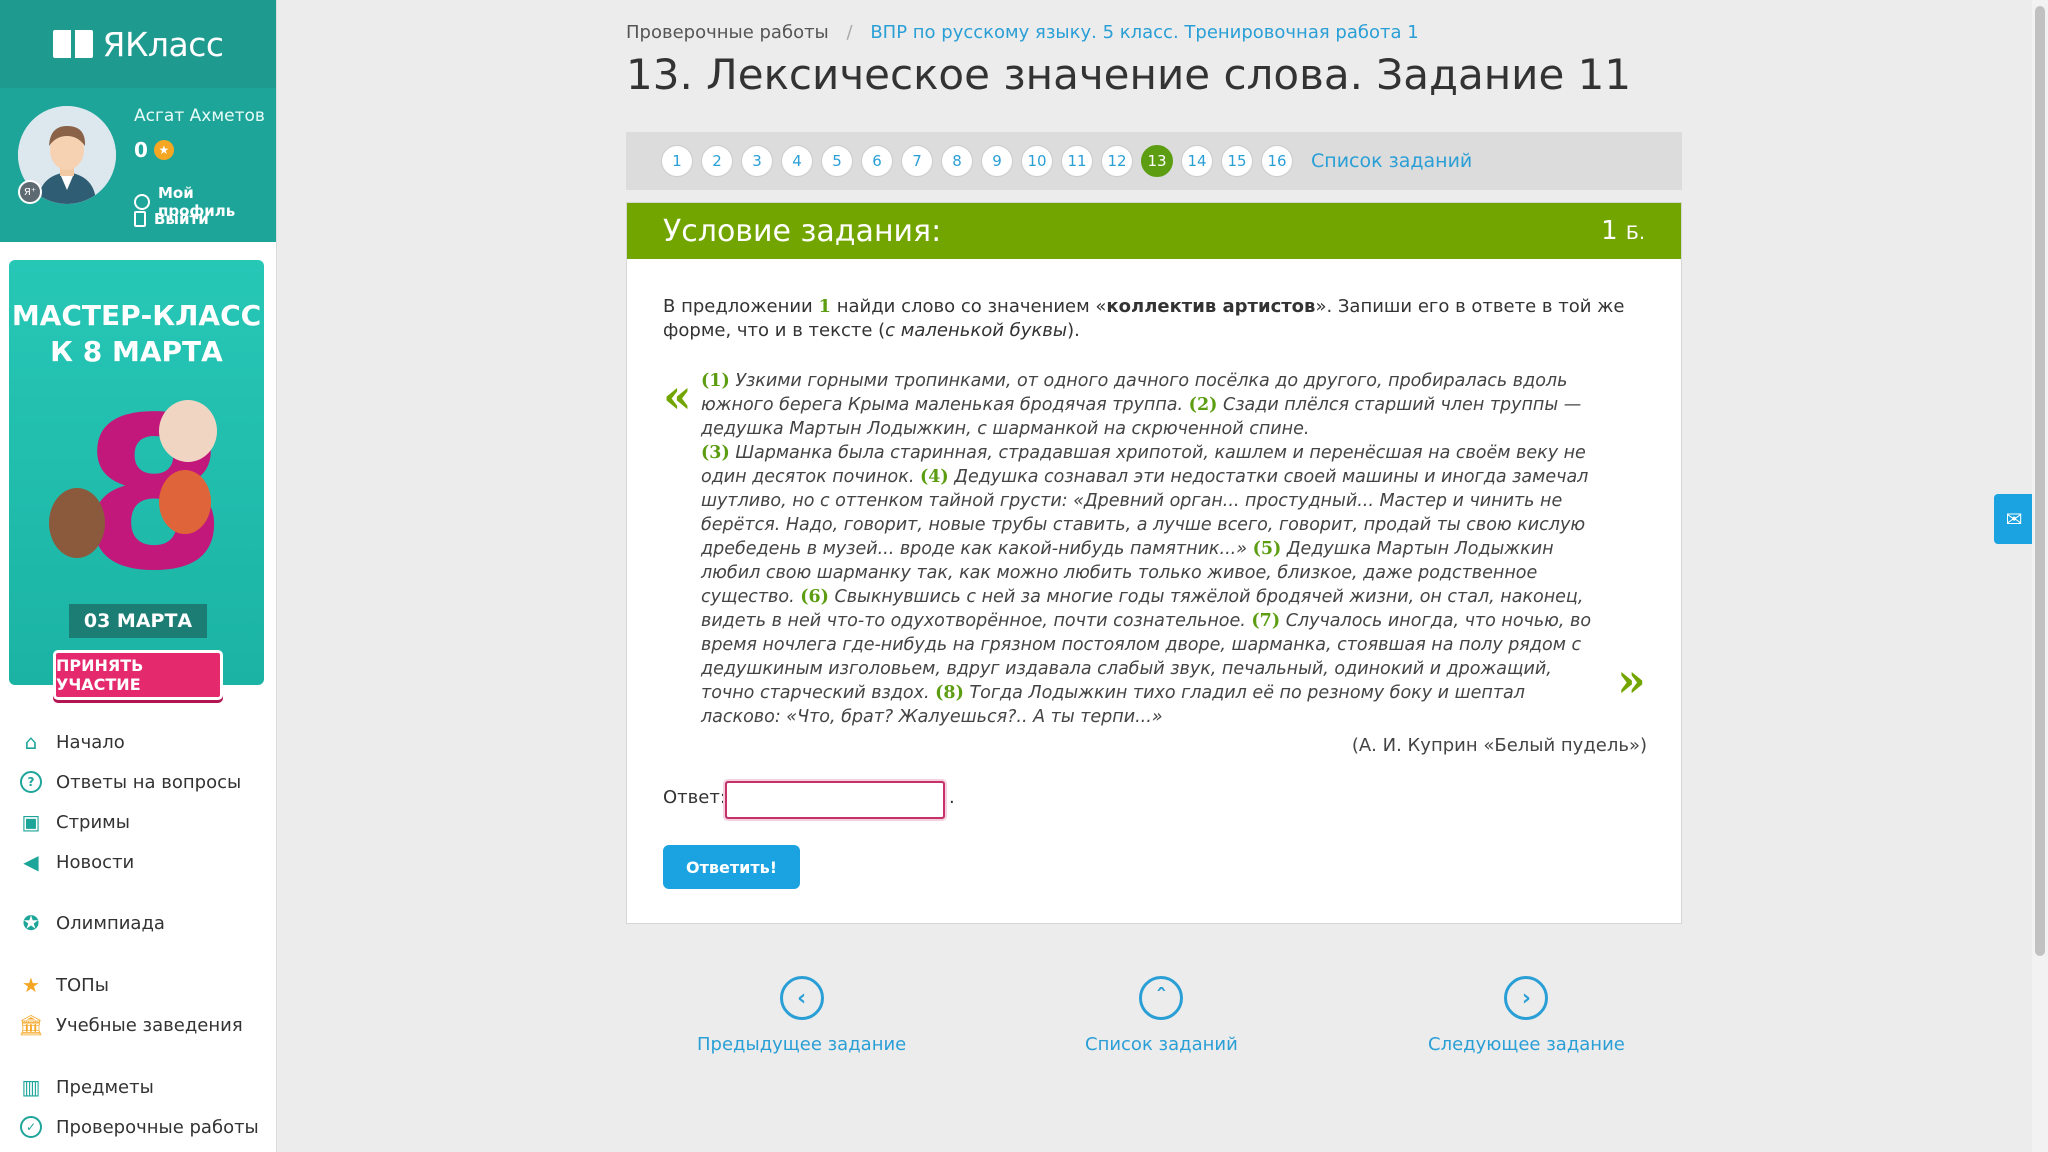  What do you see at coordinates (1277, 161) in the screenshot?
I see `page-number: 16` at bounding box center [1277, 161].